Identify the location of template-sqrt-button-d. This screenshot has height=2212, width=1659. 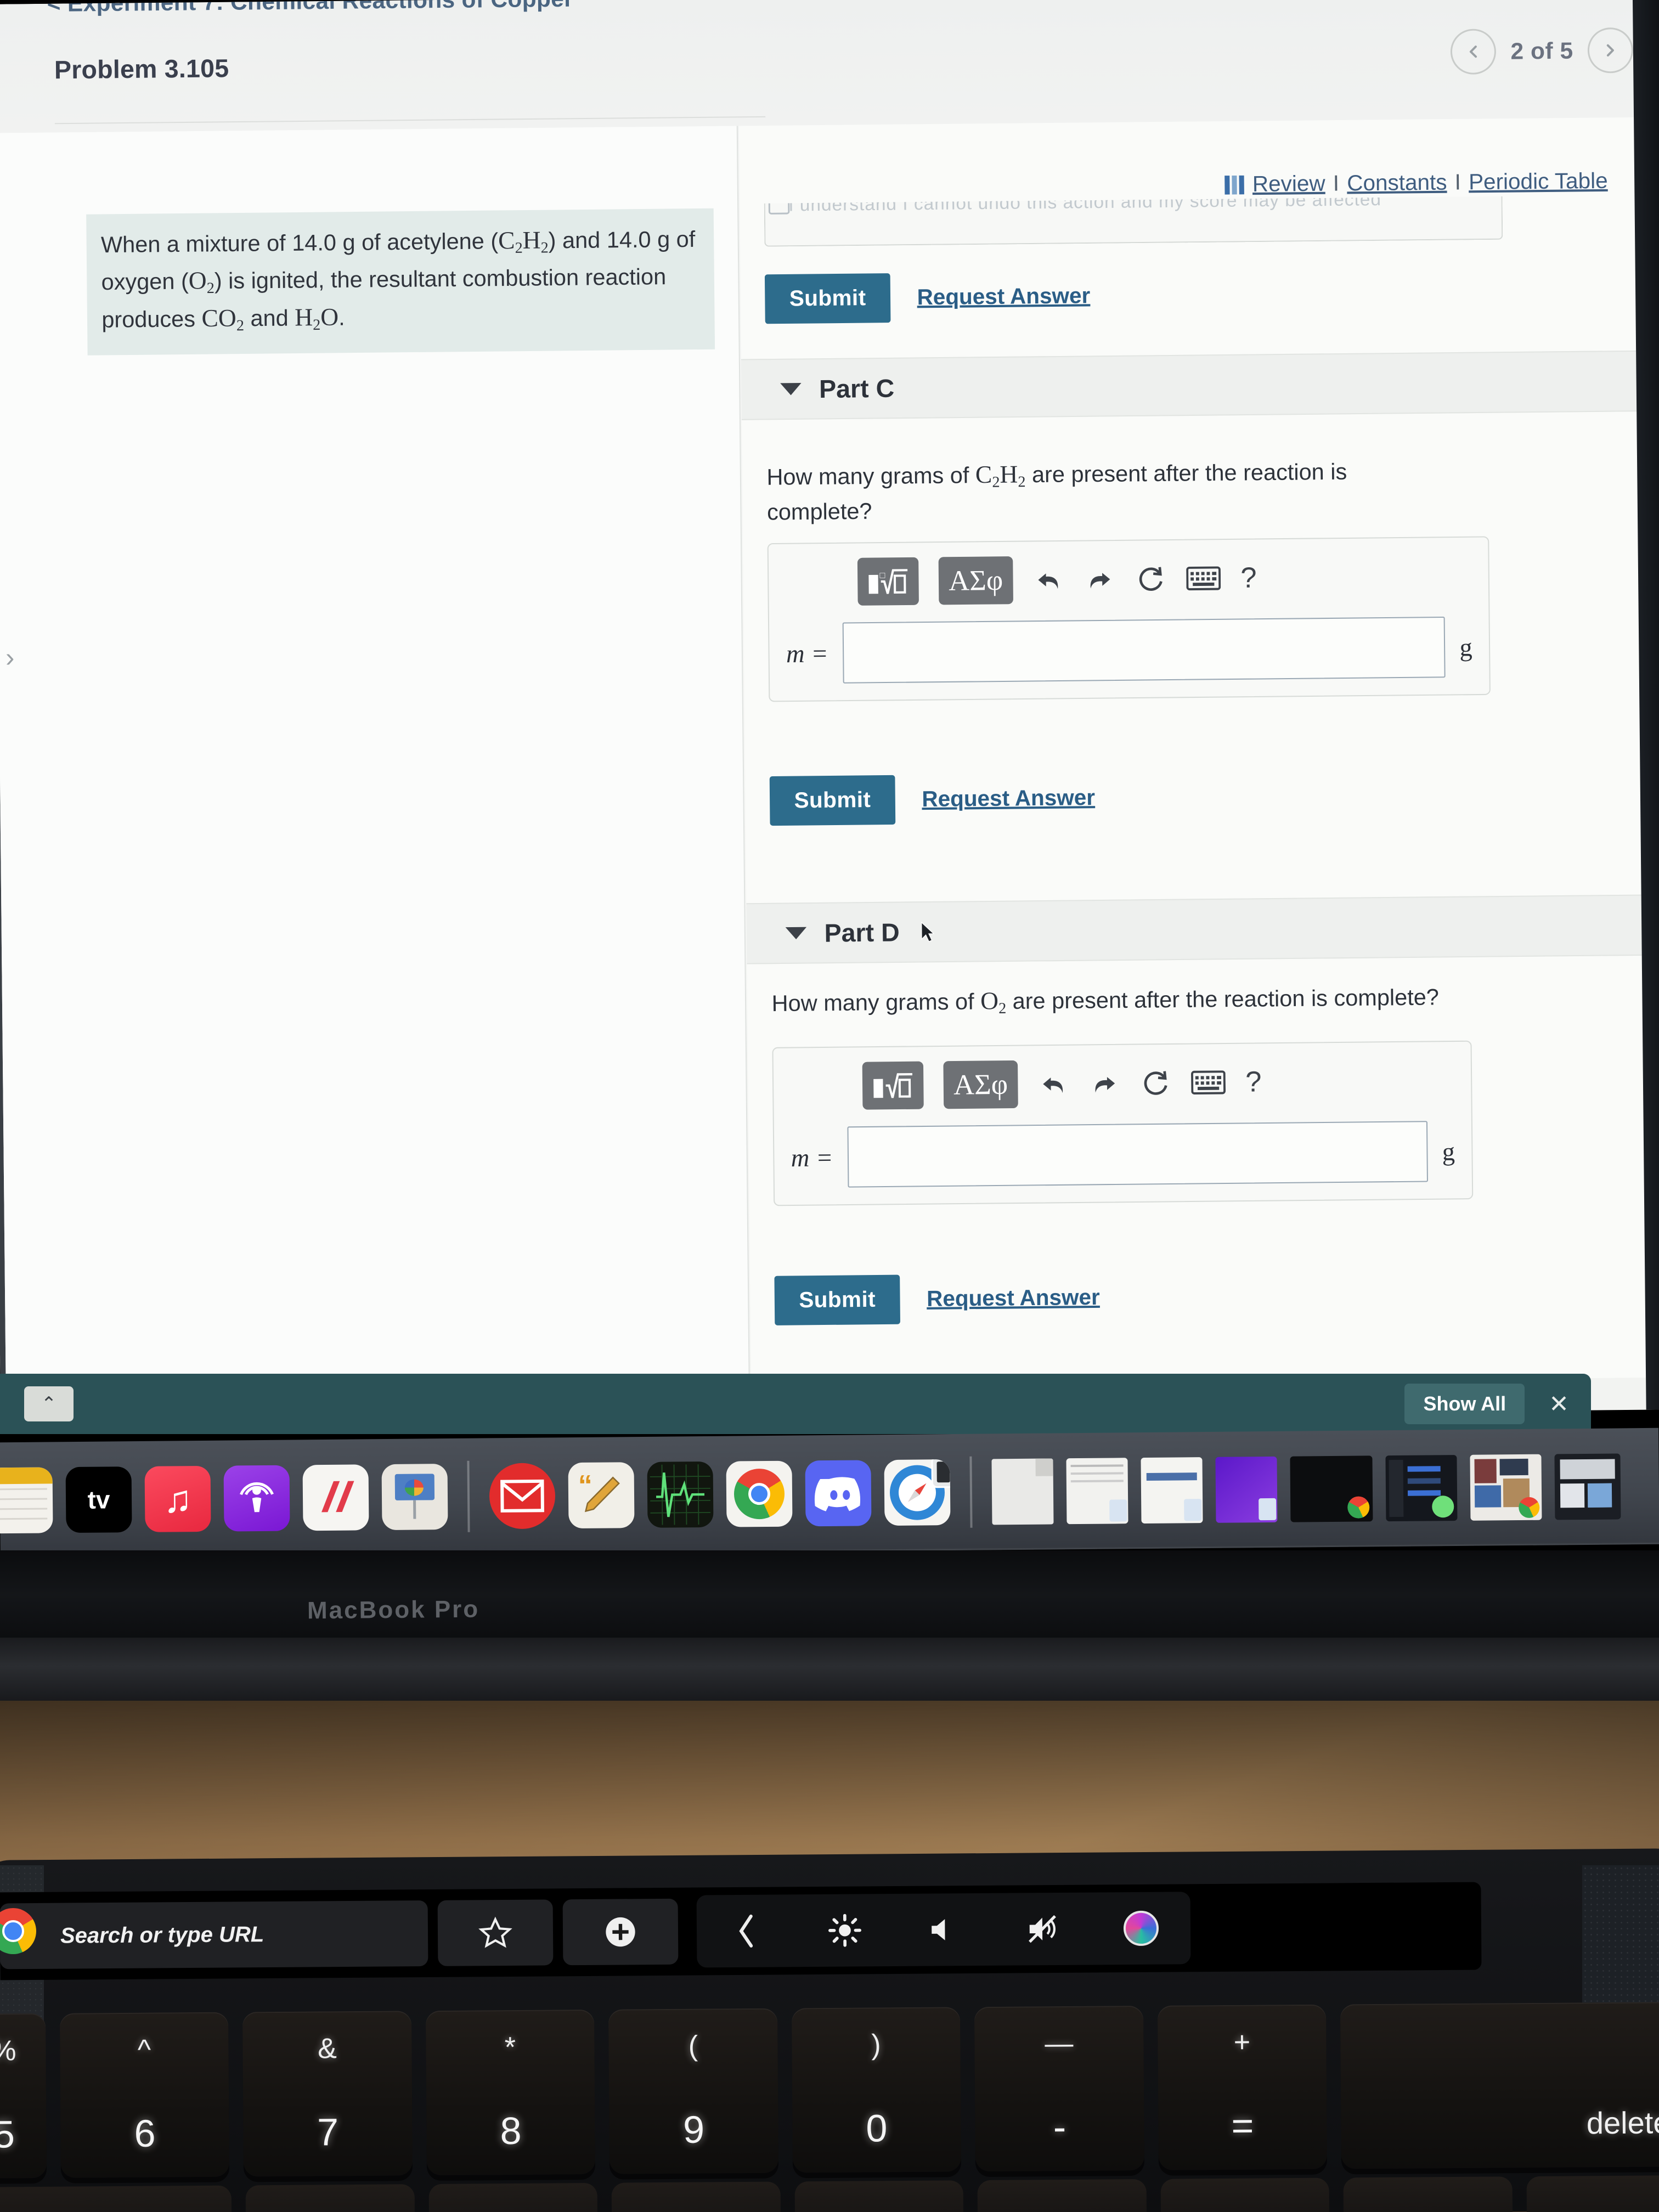
(893, 1085).